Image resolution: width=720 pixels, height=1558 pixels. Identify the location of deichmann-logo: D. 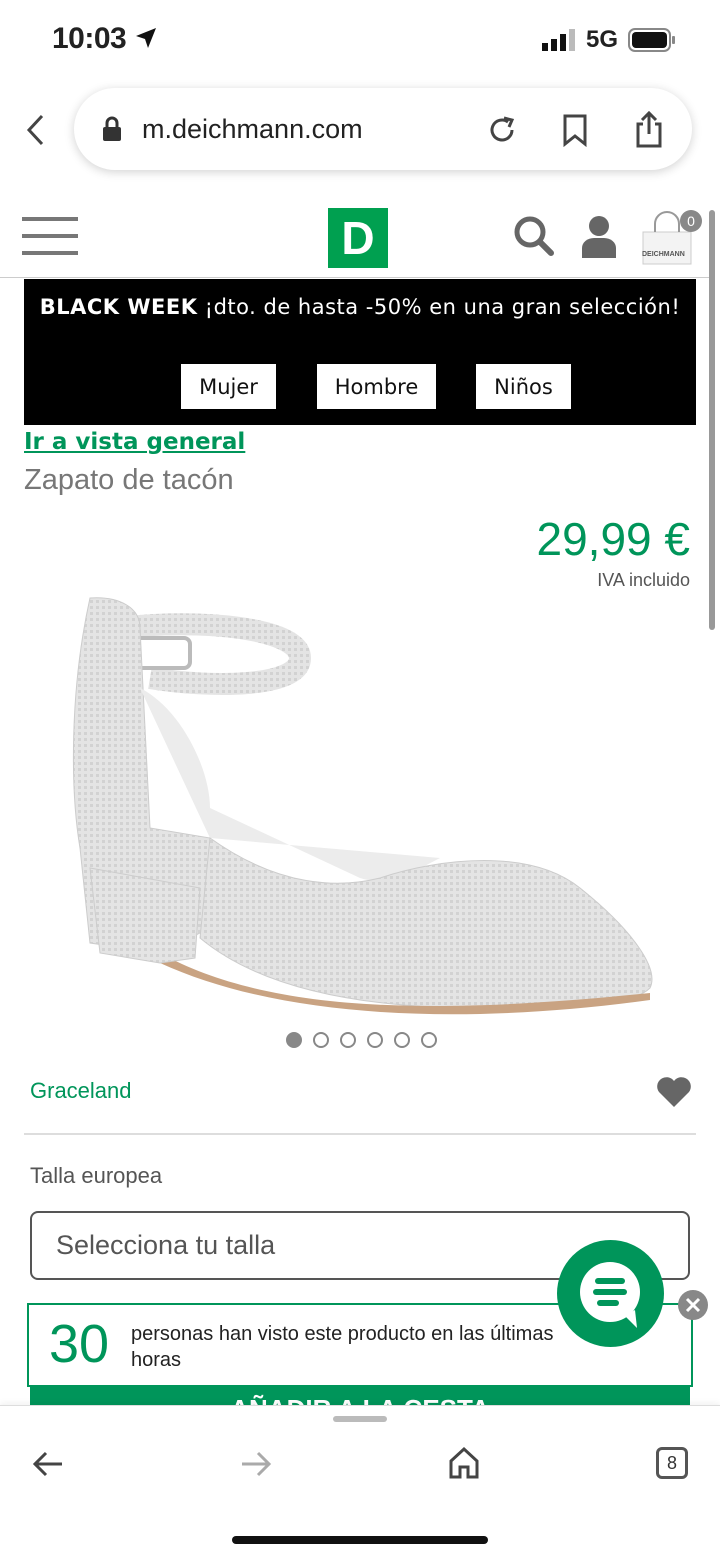
(358, 238).